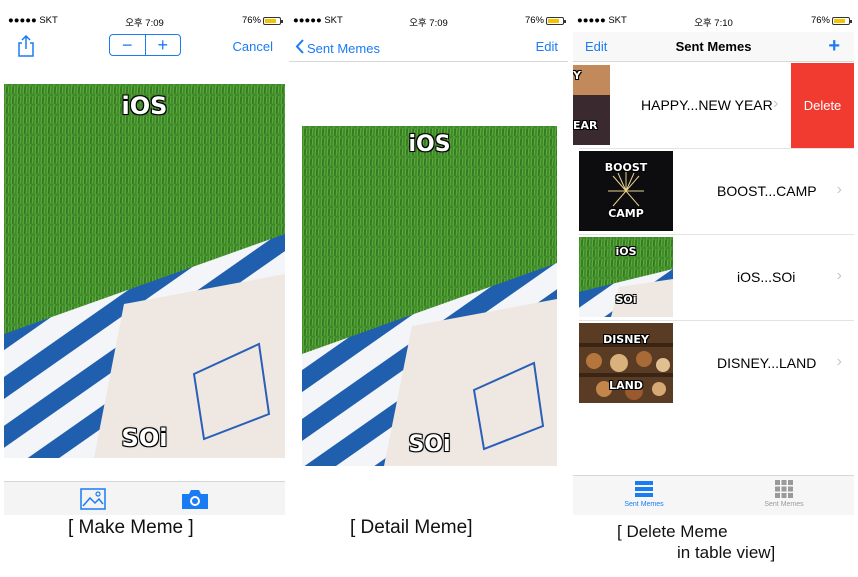  What do you see at coordinates (784, 489) in the screenshot?
I see `grid-icon` at bounding box center [784, 489].